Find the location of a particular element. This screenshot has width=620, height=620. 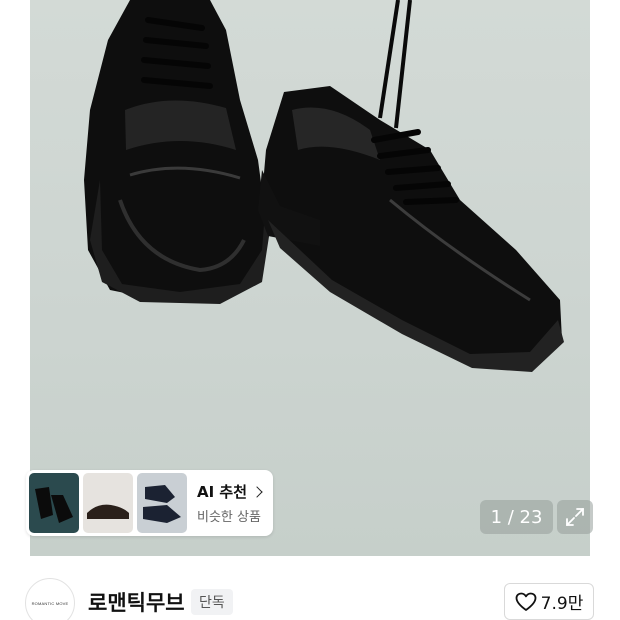

chevron-right-icon is located at coordinates (257, 491).